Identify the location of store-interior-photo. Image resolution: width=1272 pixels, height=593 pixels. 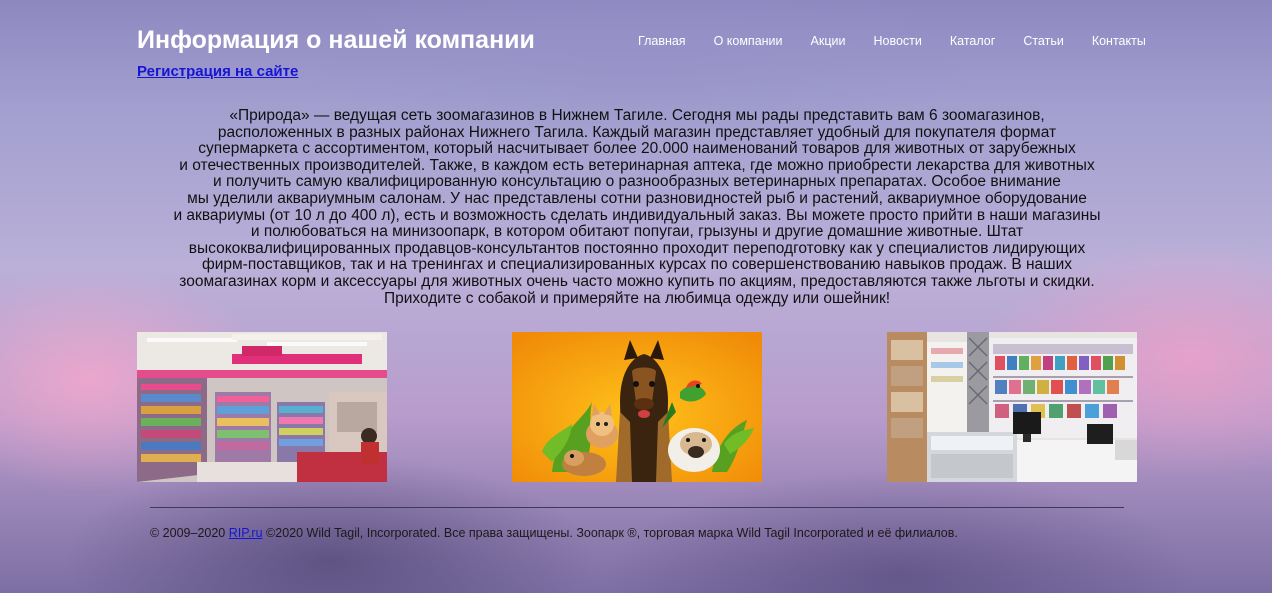
(262, 407).